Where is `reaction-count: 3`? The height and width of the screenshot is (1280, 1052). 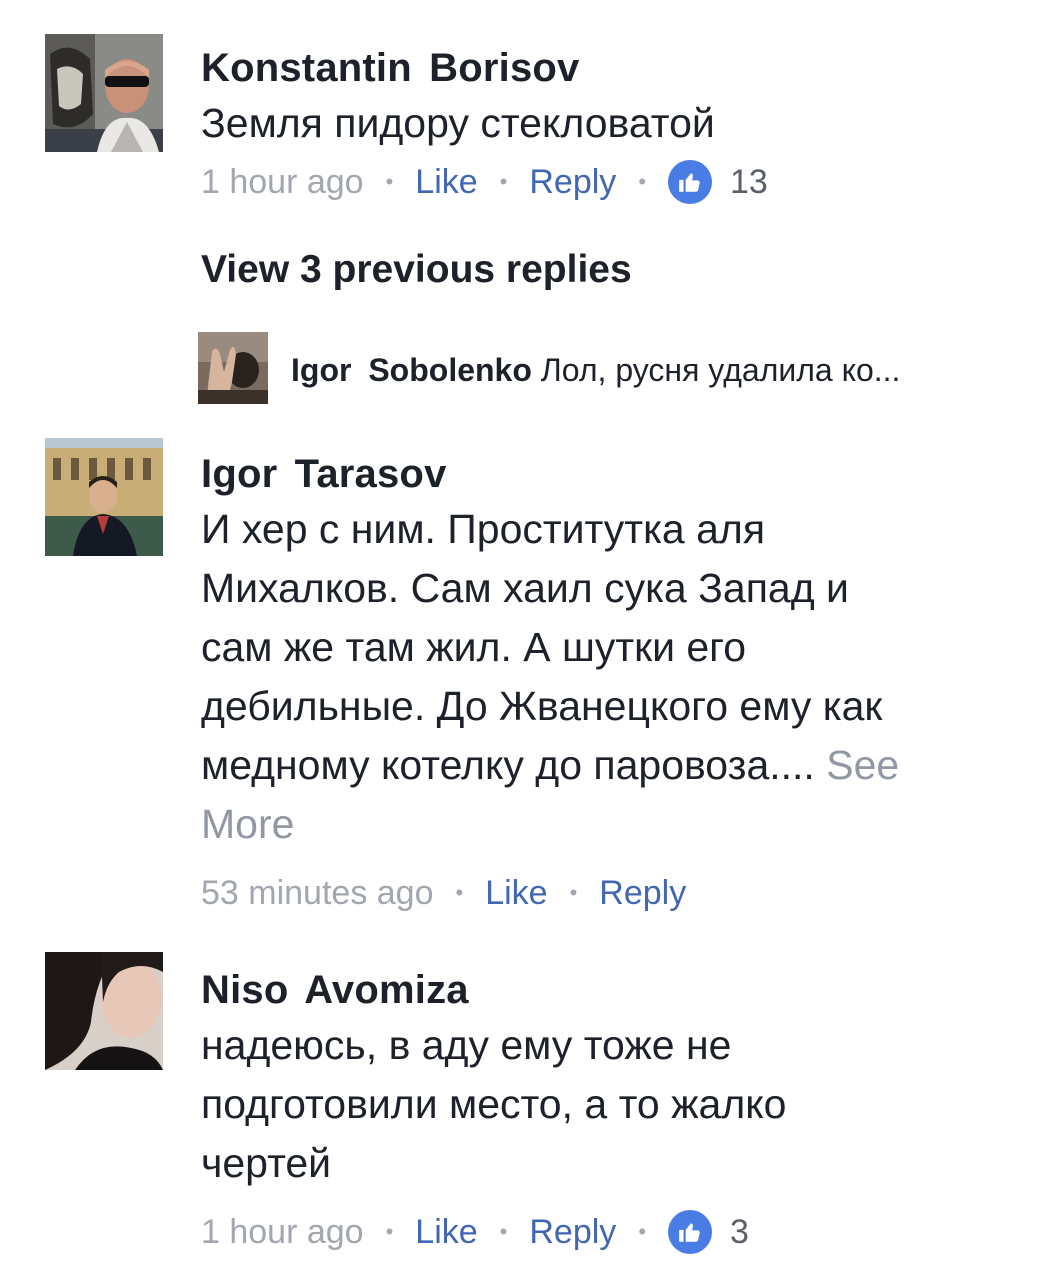 reaction-count: 3 is located at coordinates (739, 1232).